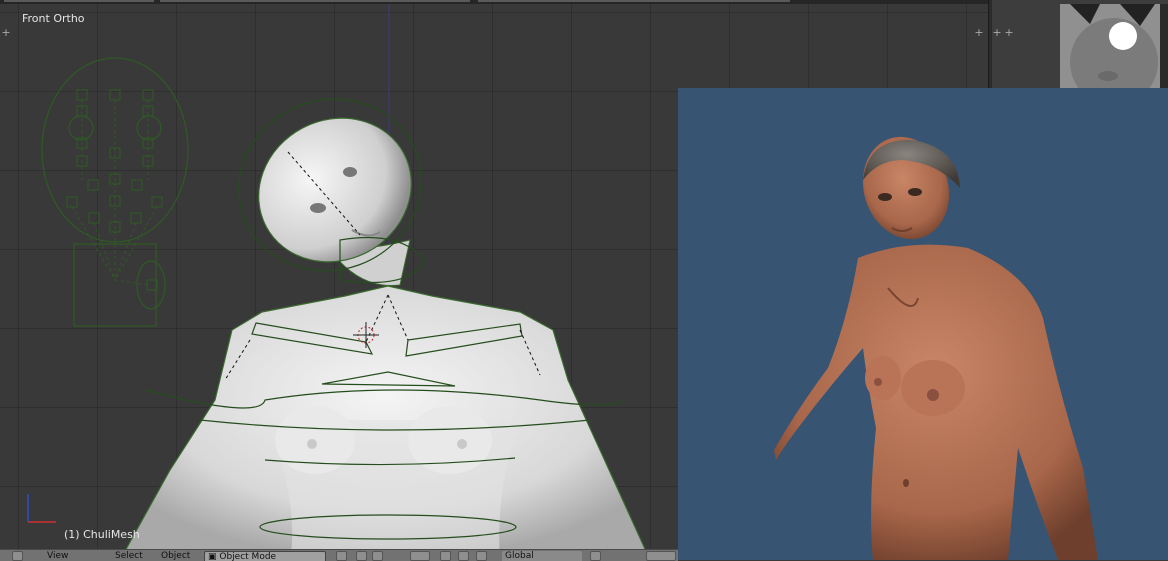  What do you see at coordinates (339, 555) in the screenshot?
I see `viewport-header-bar: View Select Object ▣ Object Mode Global` at bounding box center [339, 555].